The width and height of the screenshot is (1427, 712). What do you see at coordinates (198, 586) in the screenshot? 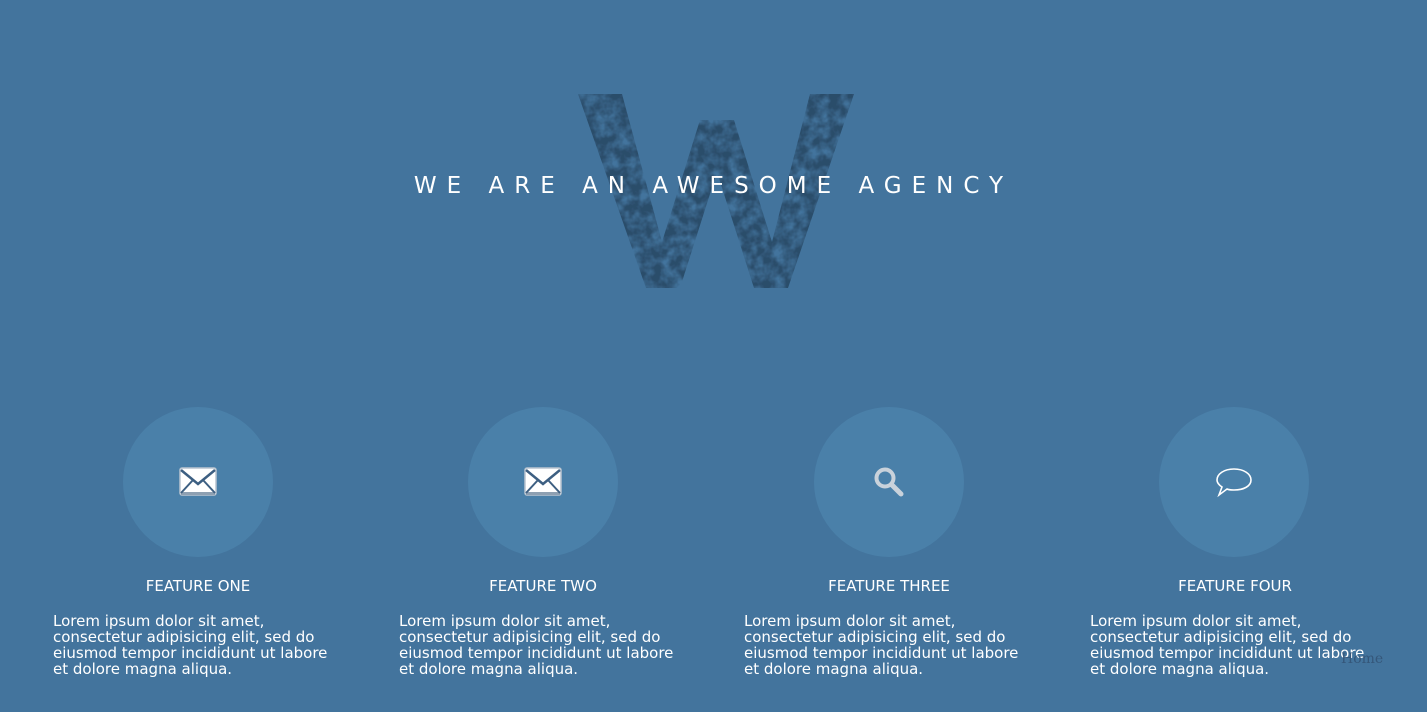
I see `feature-title: FEATURE ONE` at bounding box center [198, 586].